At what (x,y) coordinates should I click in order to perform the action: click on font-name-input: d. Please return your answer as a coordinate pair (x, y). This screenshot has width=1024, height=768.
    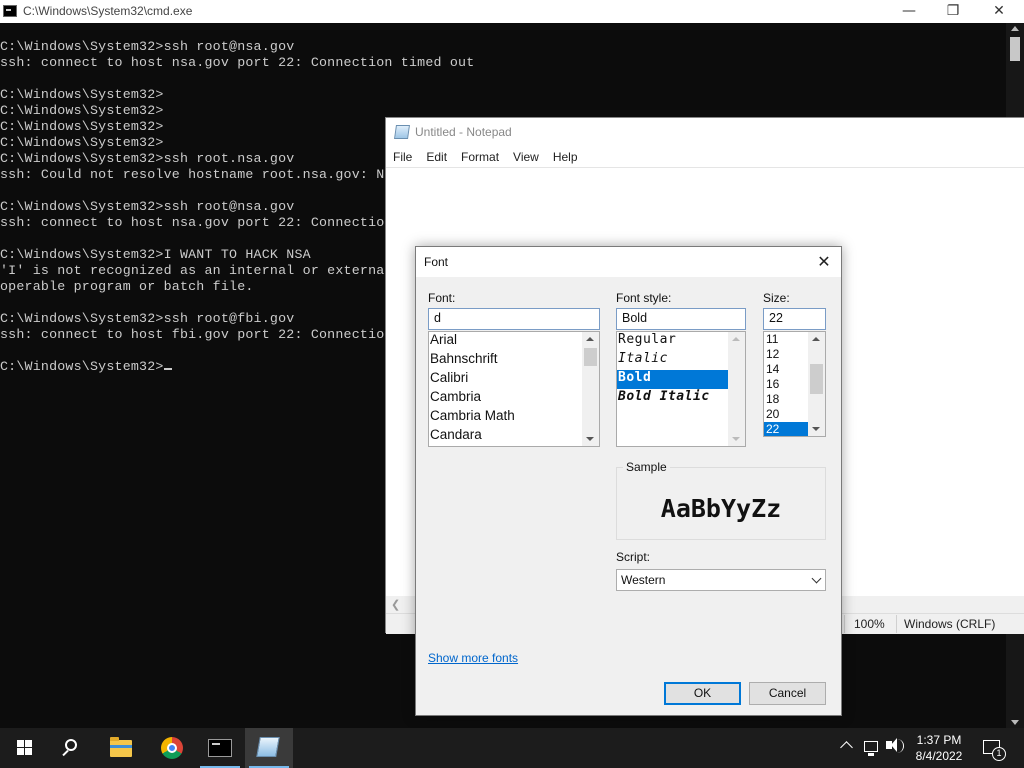
    Looking at the image, I should click on (514, 319).